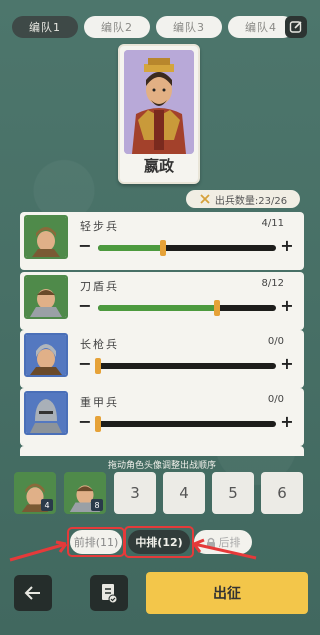 This screenshot has width=320, height=635. I want to click on unit-row-light-infantry: 轻步兵 4/11 − +, so click(162, 241).